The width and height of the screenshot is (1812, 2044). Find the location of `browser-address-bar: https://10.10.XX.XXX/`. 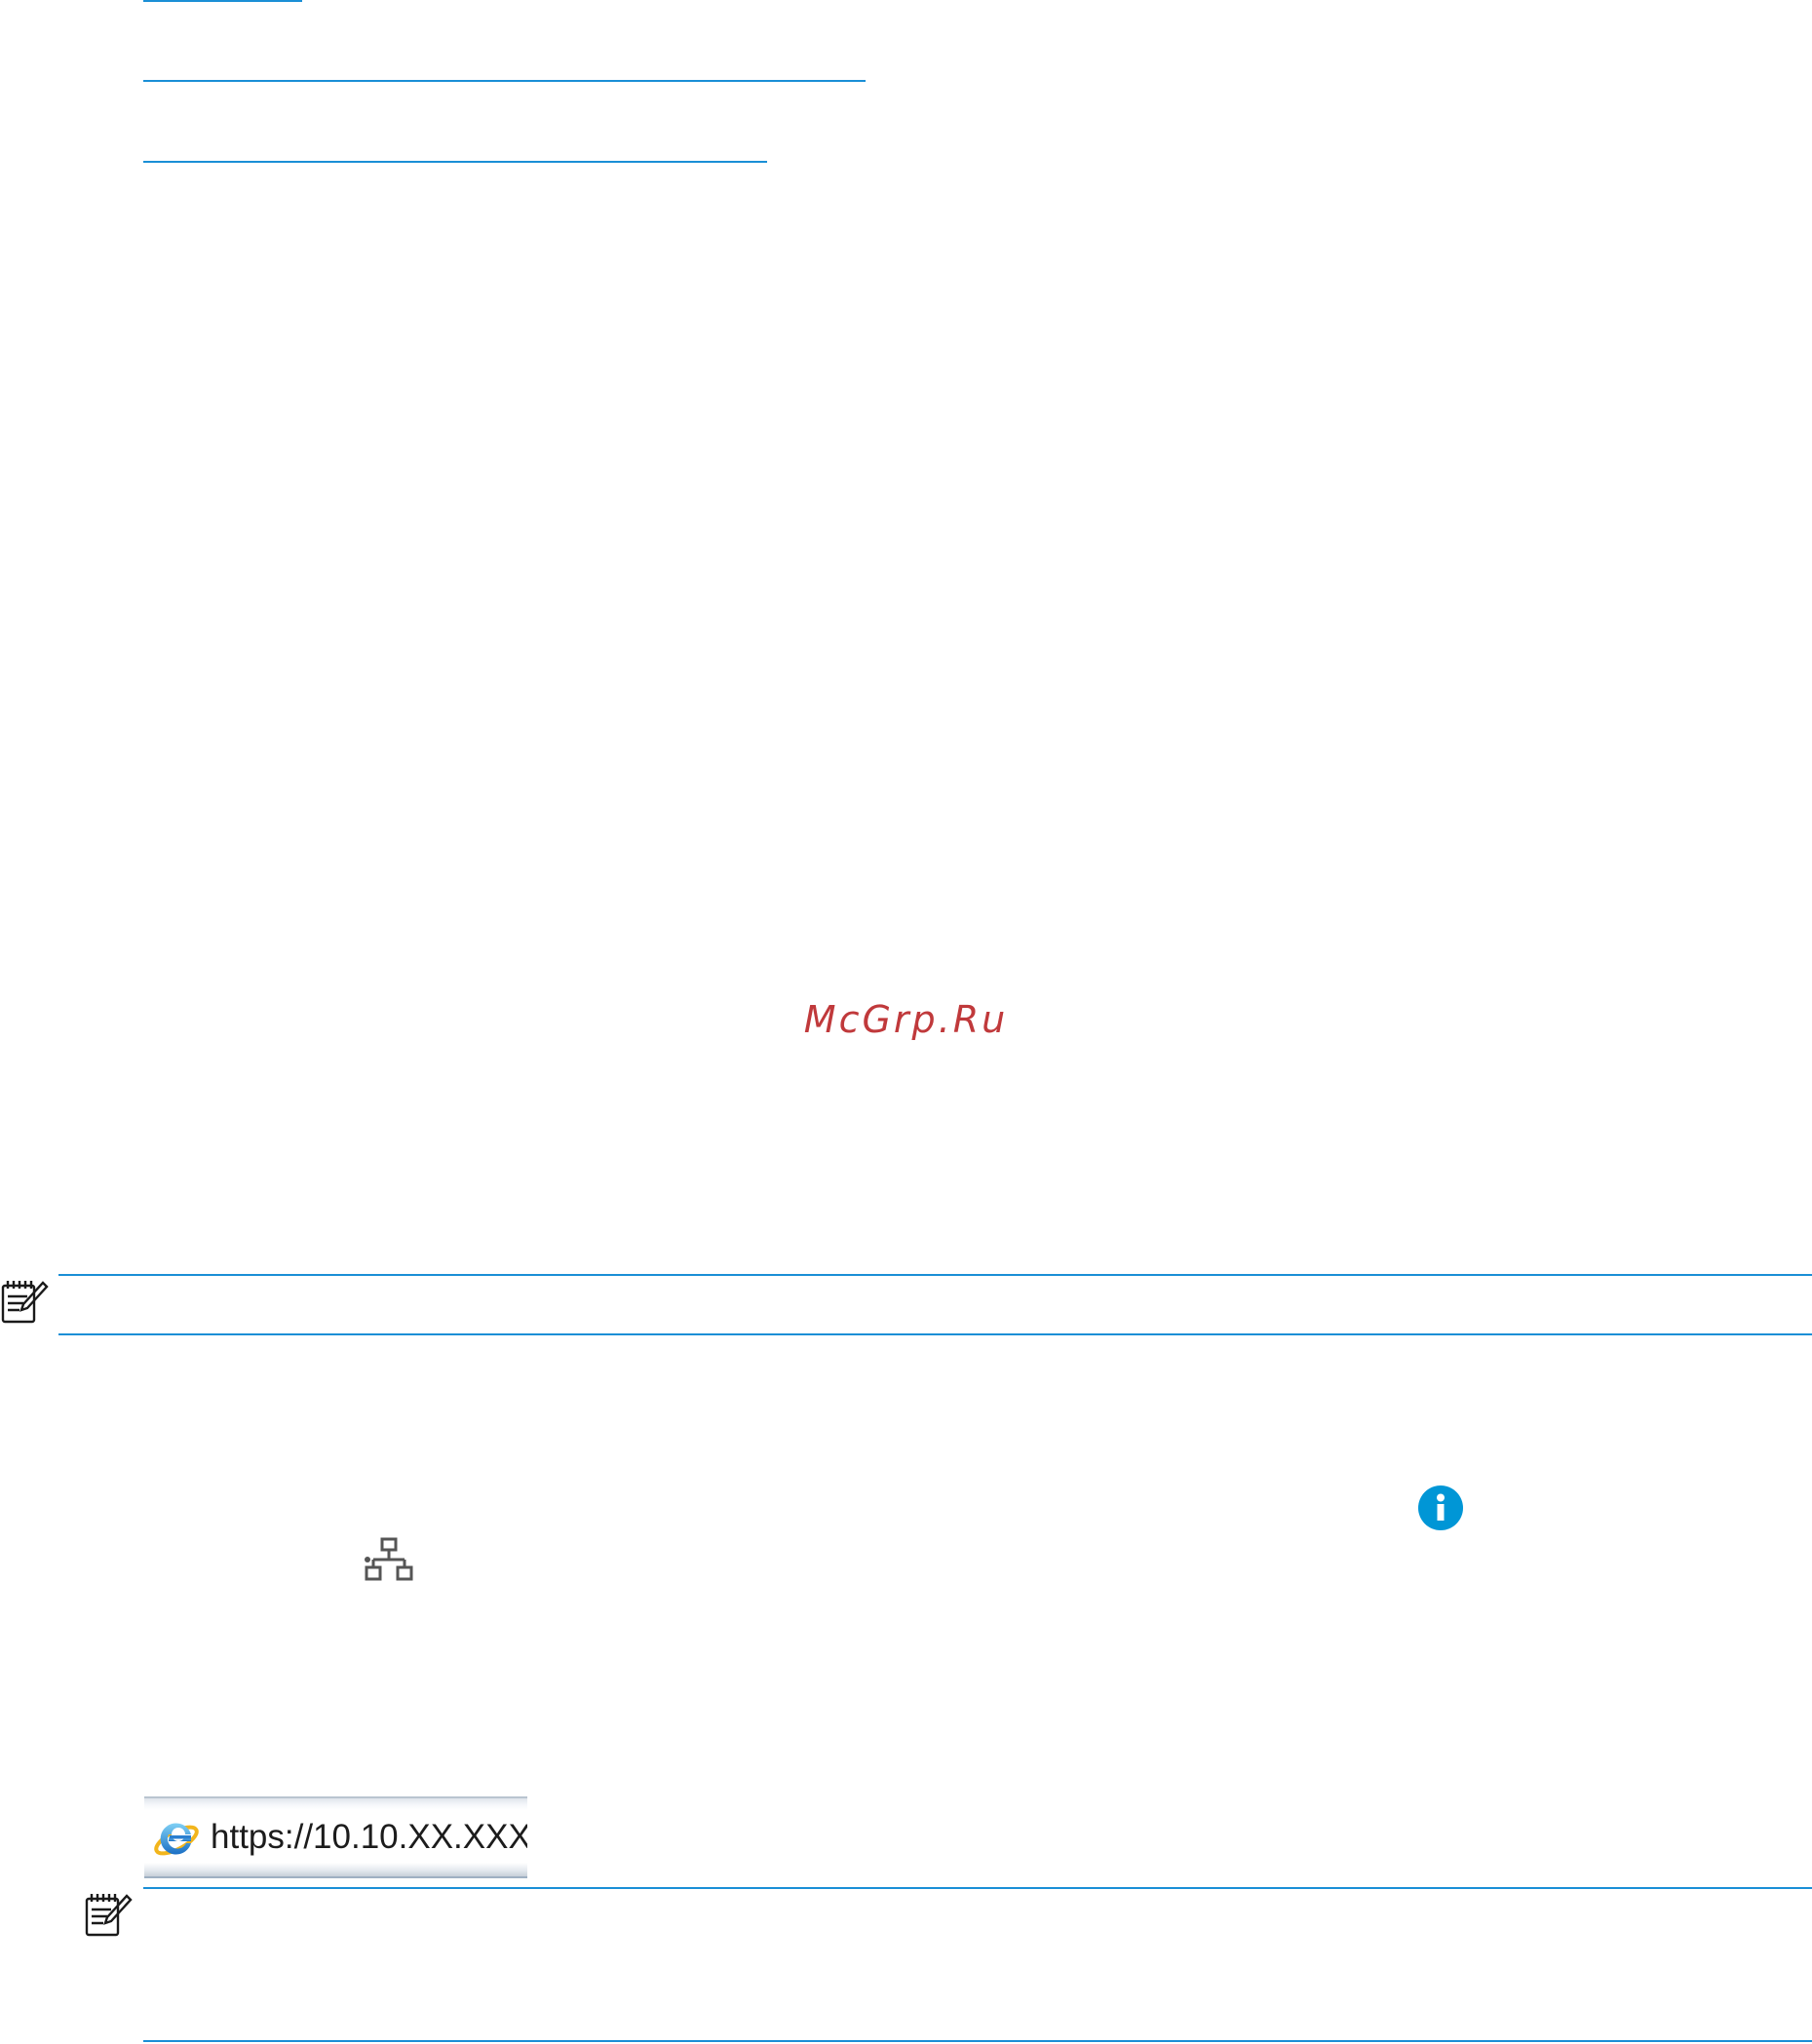

browser-address-bar: https://10.10.XX.XXX/ is located at coordinates (335, 1837).